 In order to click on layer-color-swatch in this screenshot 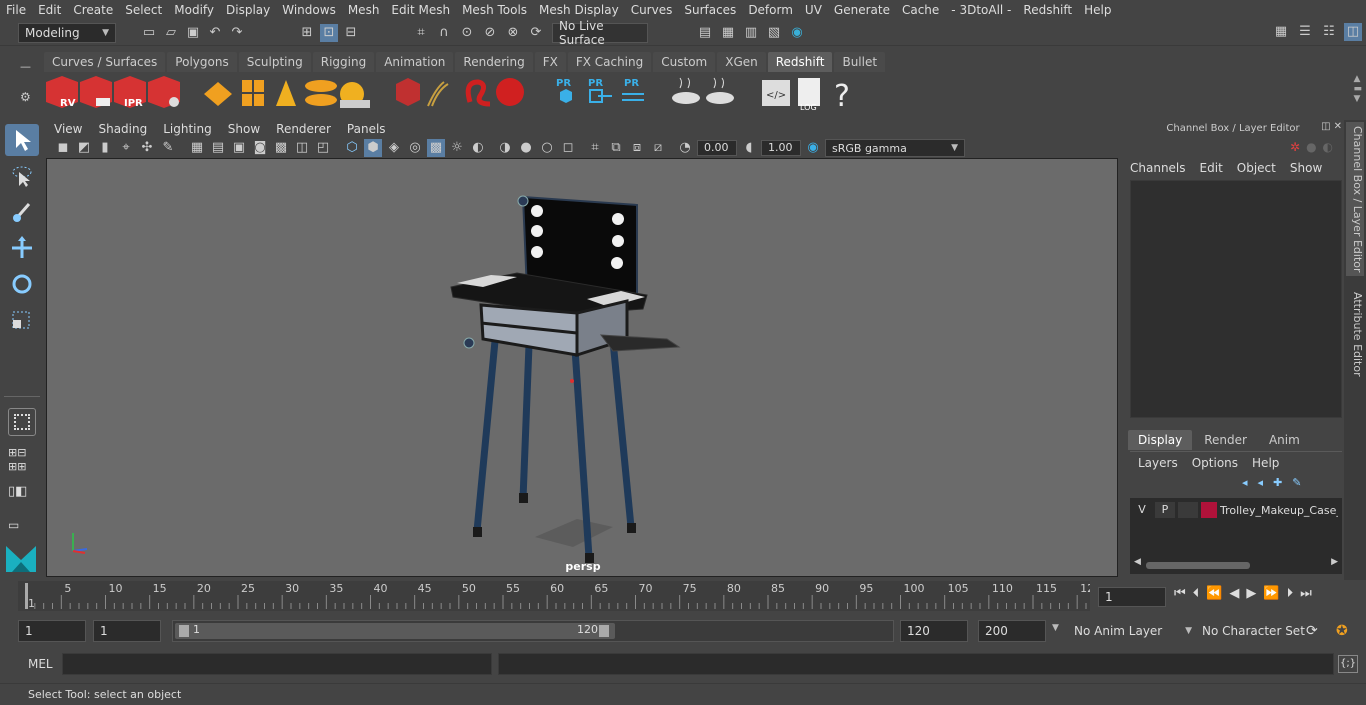, I will do `click(1209, 510)`.